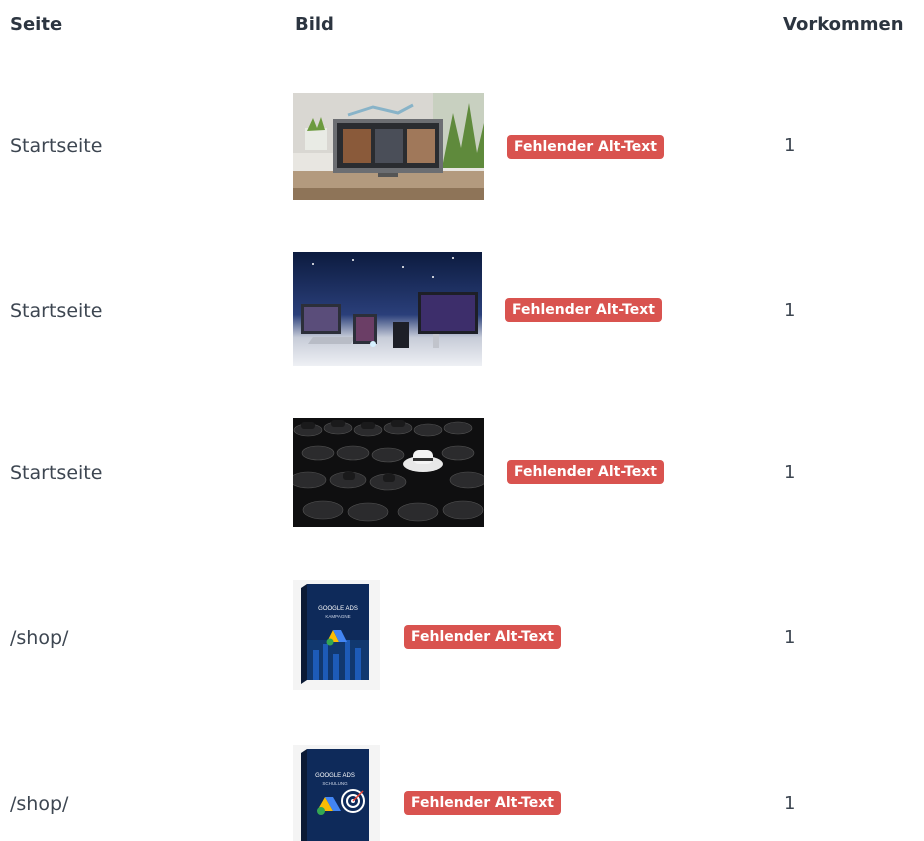  What do you see at coordinates (335, 783) in the screenshot?
I see `box-subtitle: SCHULUNG` at bounding box center [335, 783].